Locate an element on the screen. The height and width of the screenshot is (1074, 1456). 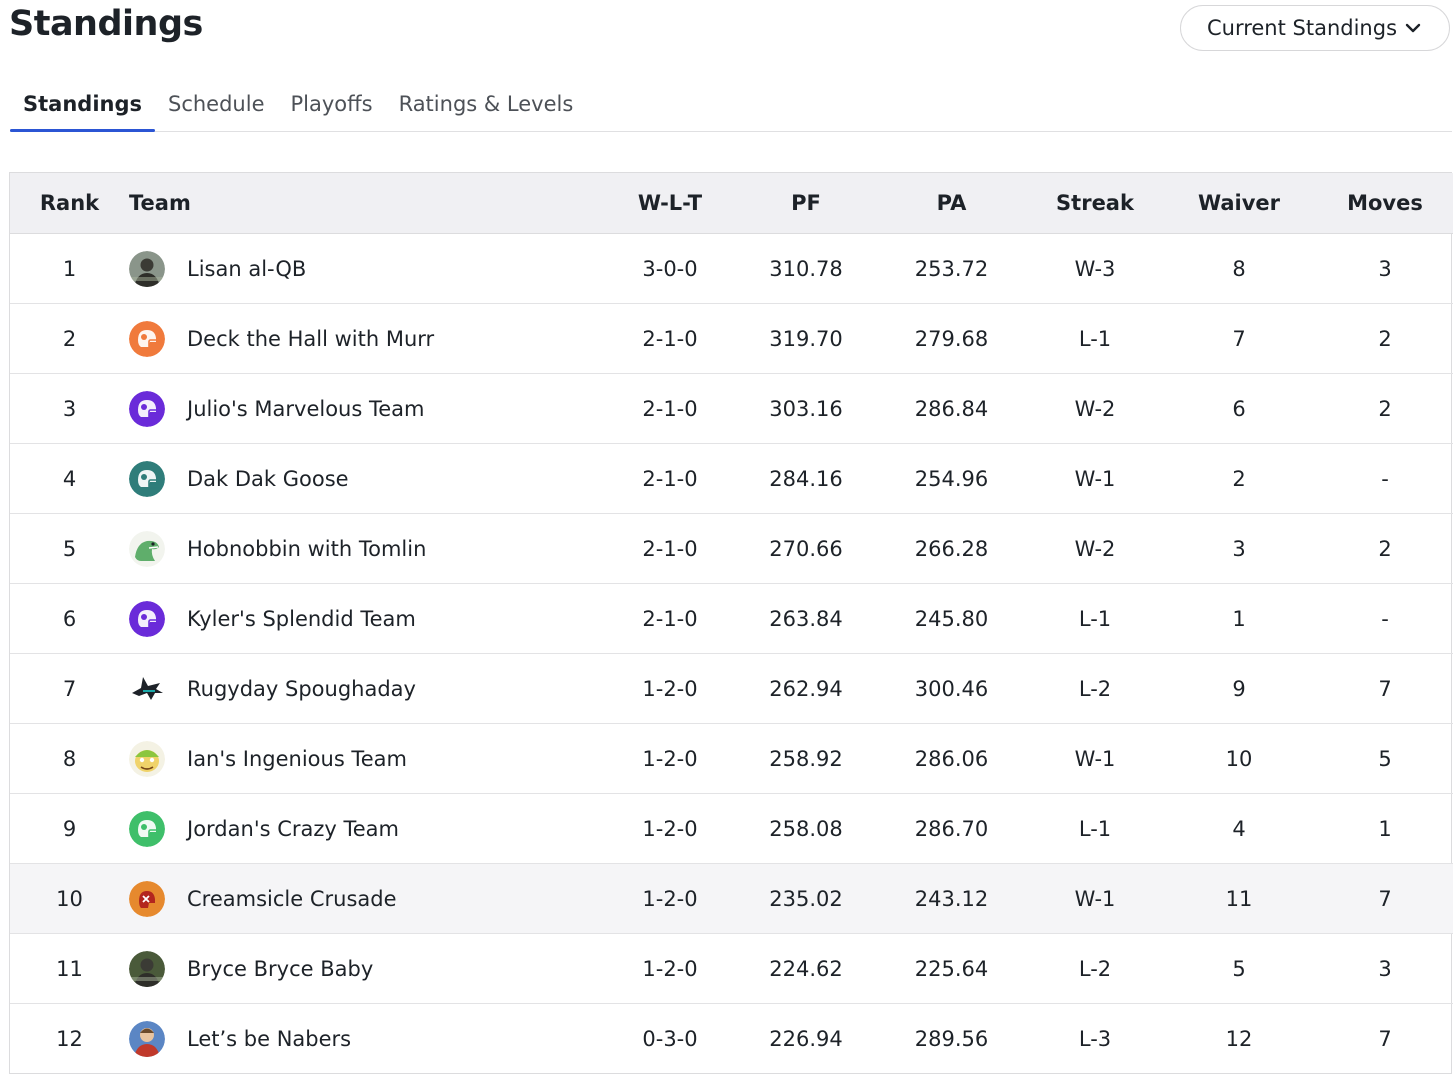
table-row: 4 Dak Dak Goose 2-1-0 284.16 254.96 W-1 2- is located at coordinates (731, 478).